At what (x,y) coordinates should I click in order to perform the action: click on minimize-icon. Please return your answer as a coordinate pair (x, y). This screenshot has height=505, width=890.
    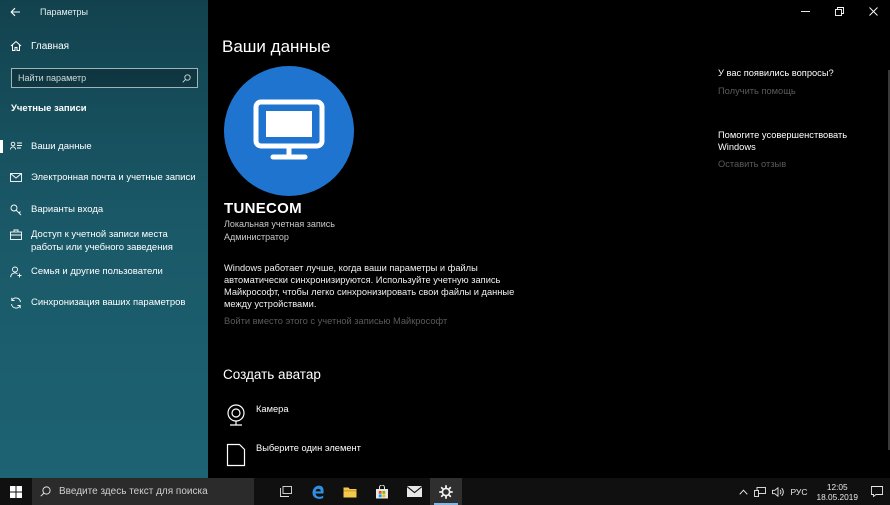
    Looking at the image, I should click on (805, 11).